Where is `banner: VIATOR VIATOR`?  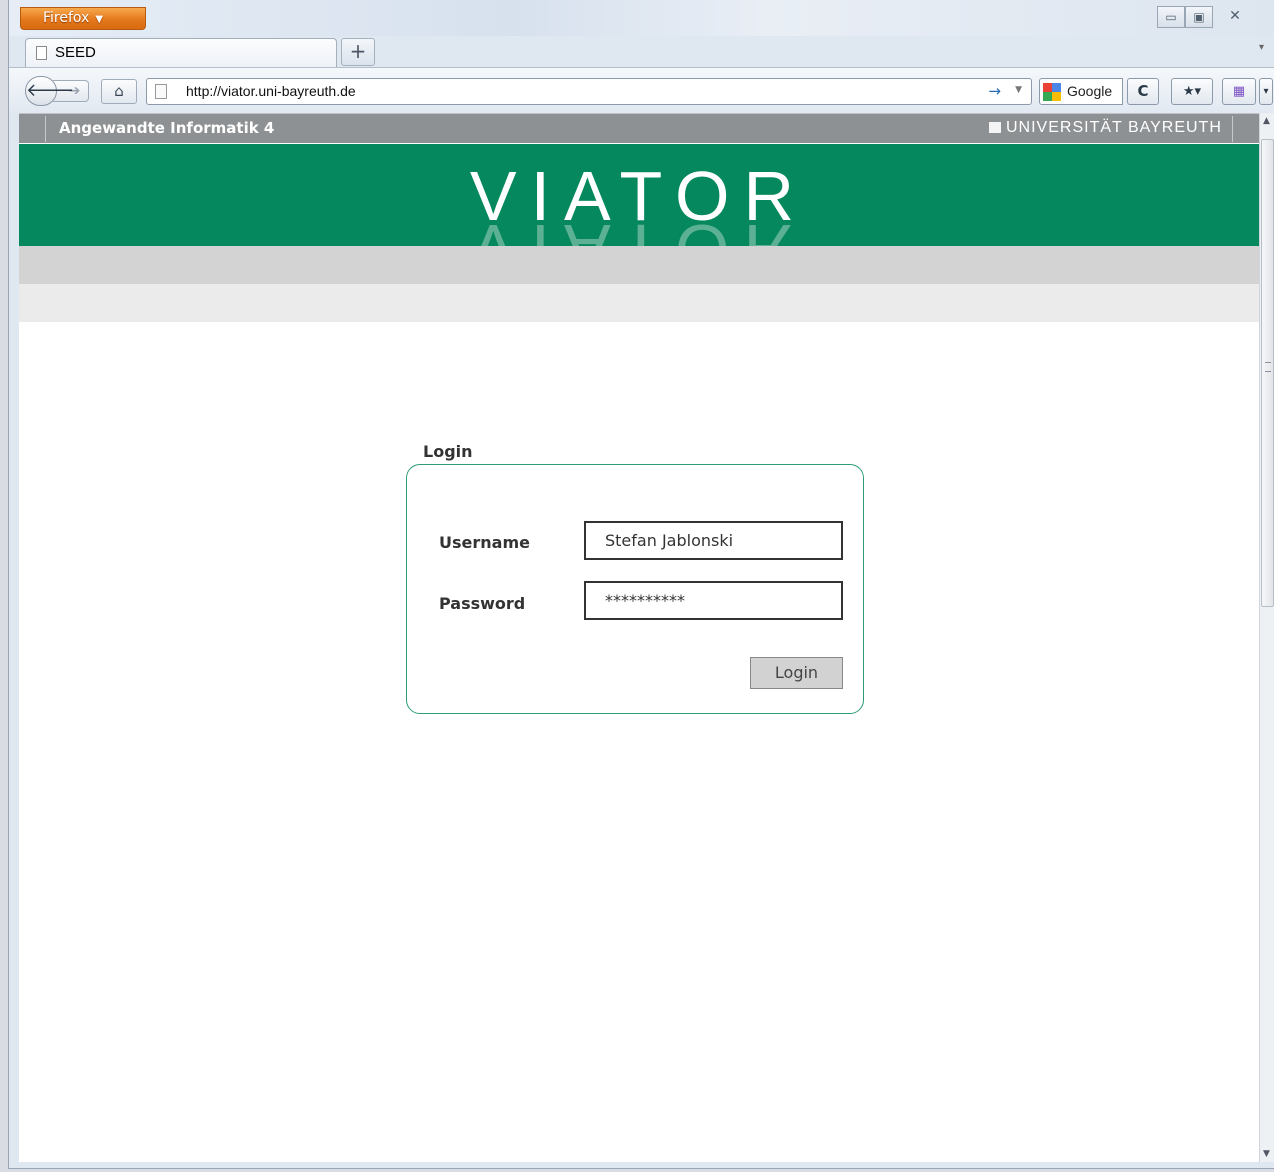 banner: VIATOR VIATOR is located at coordinates (639, 195).